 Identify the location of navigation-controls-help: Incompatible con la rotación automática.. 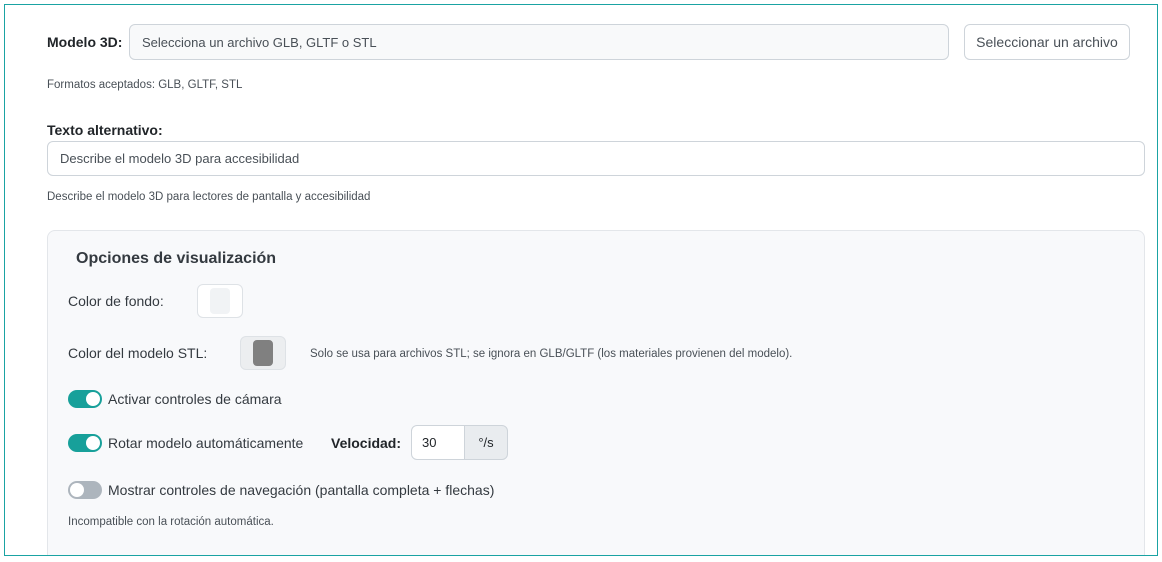
(171, 522).